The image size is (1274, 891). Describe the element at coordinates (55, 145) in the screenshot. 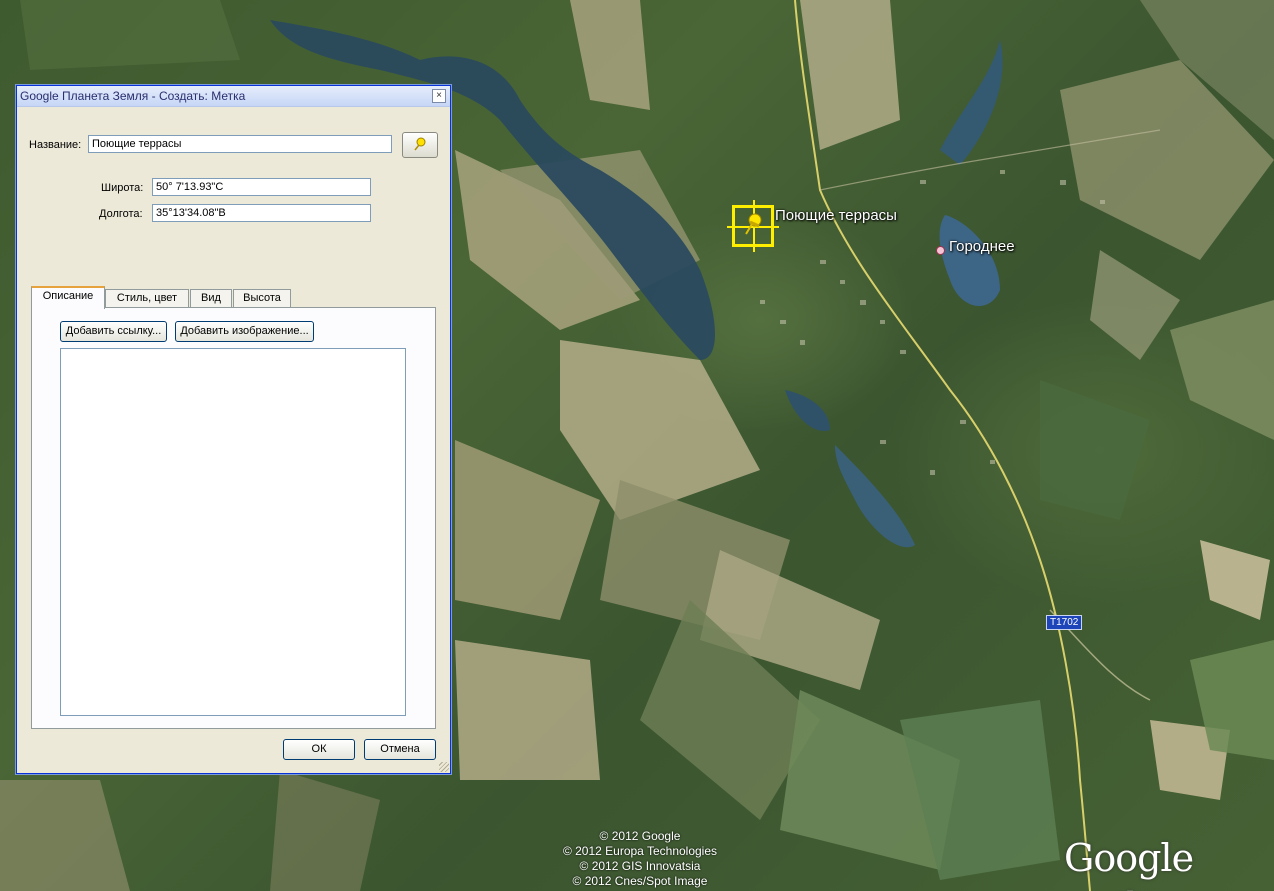

I see `name-label: Название:` at that location.